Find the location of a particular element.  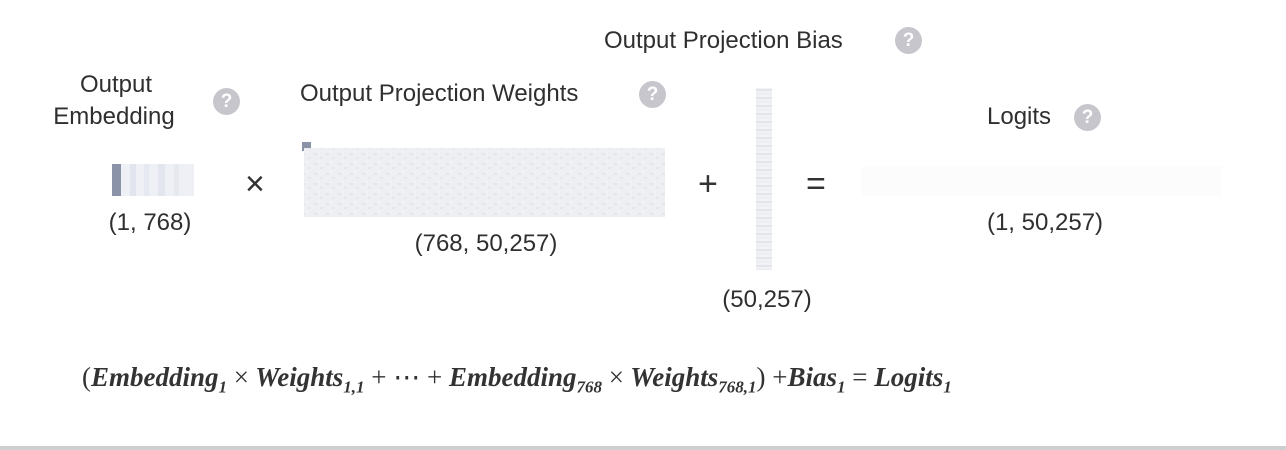

output-embedding-help-icon: ? is located at coordinates (226, 101).